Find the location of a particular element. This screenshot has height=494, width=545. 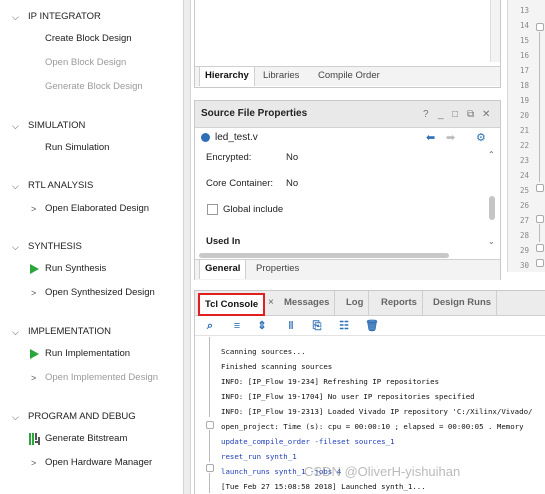

line-number: 20 is located at coordinates (524, 115).